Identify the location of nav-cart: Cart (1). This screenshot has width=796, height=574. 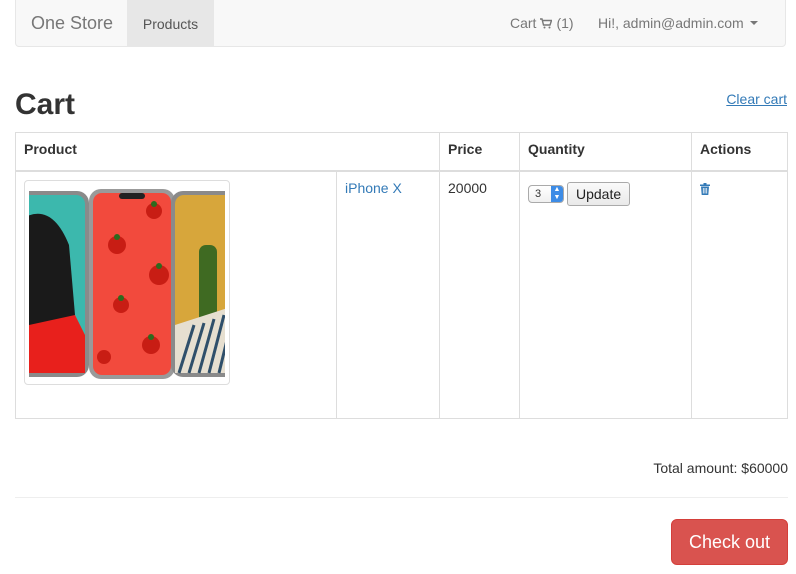
(542, 23).